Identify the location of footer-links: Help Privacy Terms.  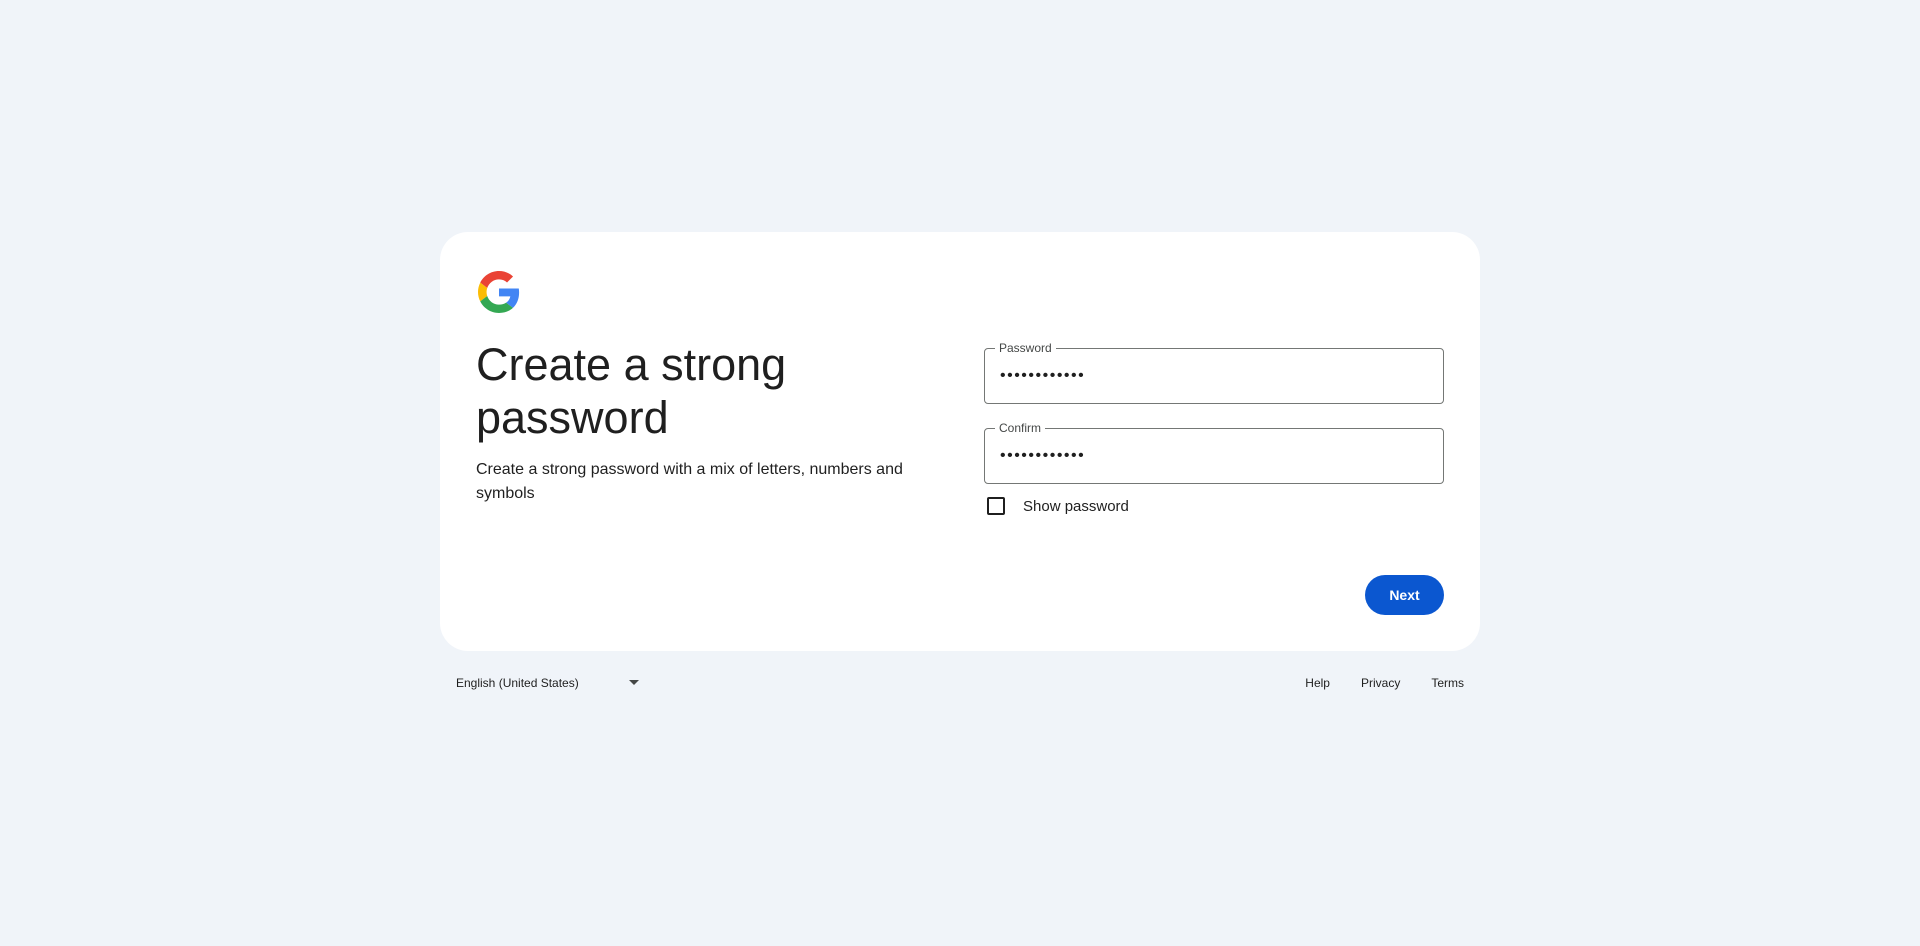
(1369, 683).